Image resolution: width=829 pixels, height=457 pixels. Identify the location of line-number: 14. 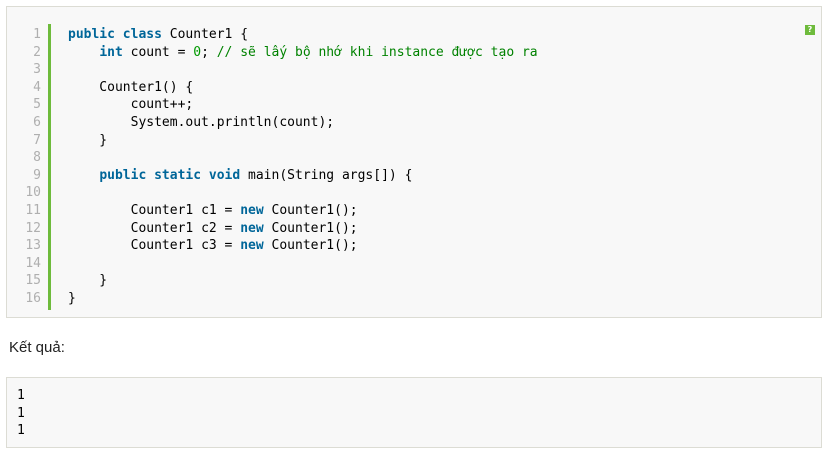
(33, 263).